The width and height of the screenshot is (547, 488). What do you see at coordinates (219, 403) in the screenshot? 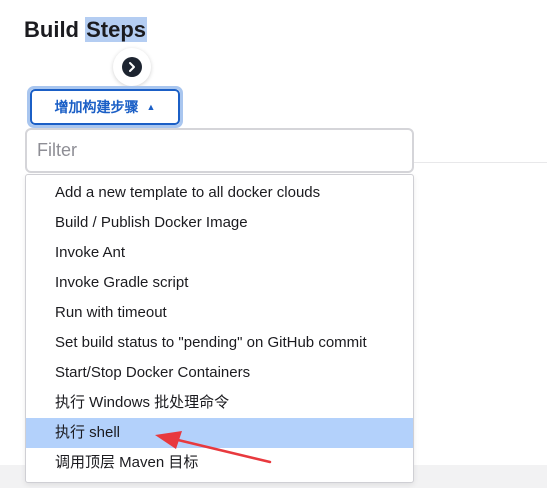
I see `menu-item: 执行 Windows 批处理命令` at bounding box center [219, 403].